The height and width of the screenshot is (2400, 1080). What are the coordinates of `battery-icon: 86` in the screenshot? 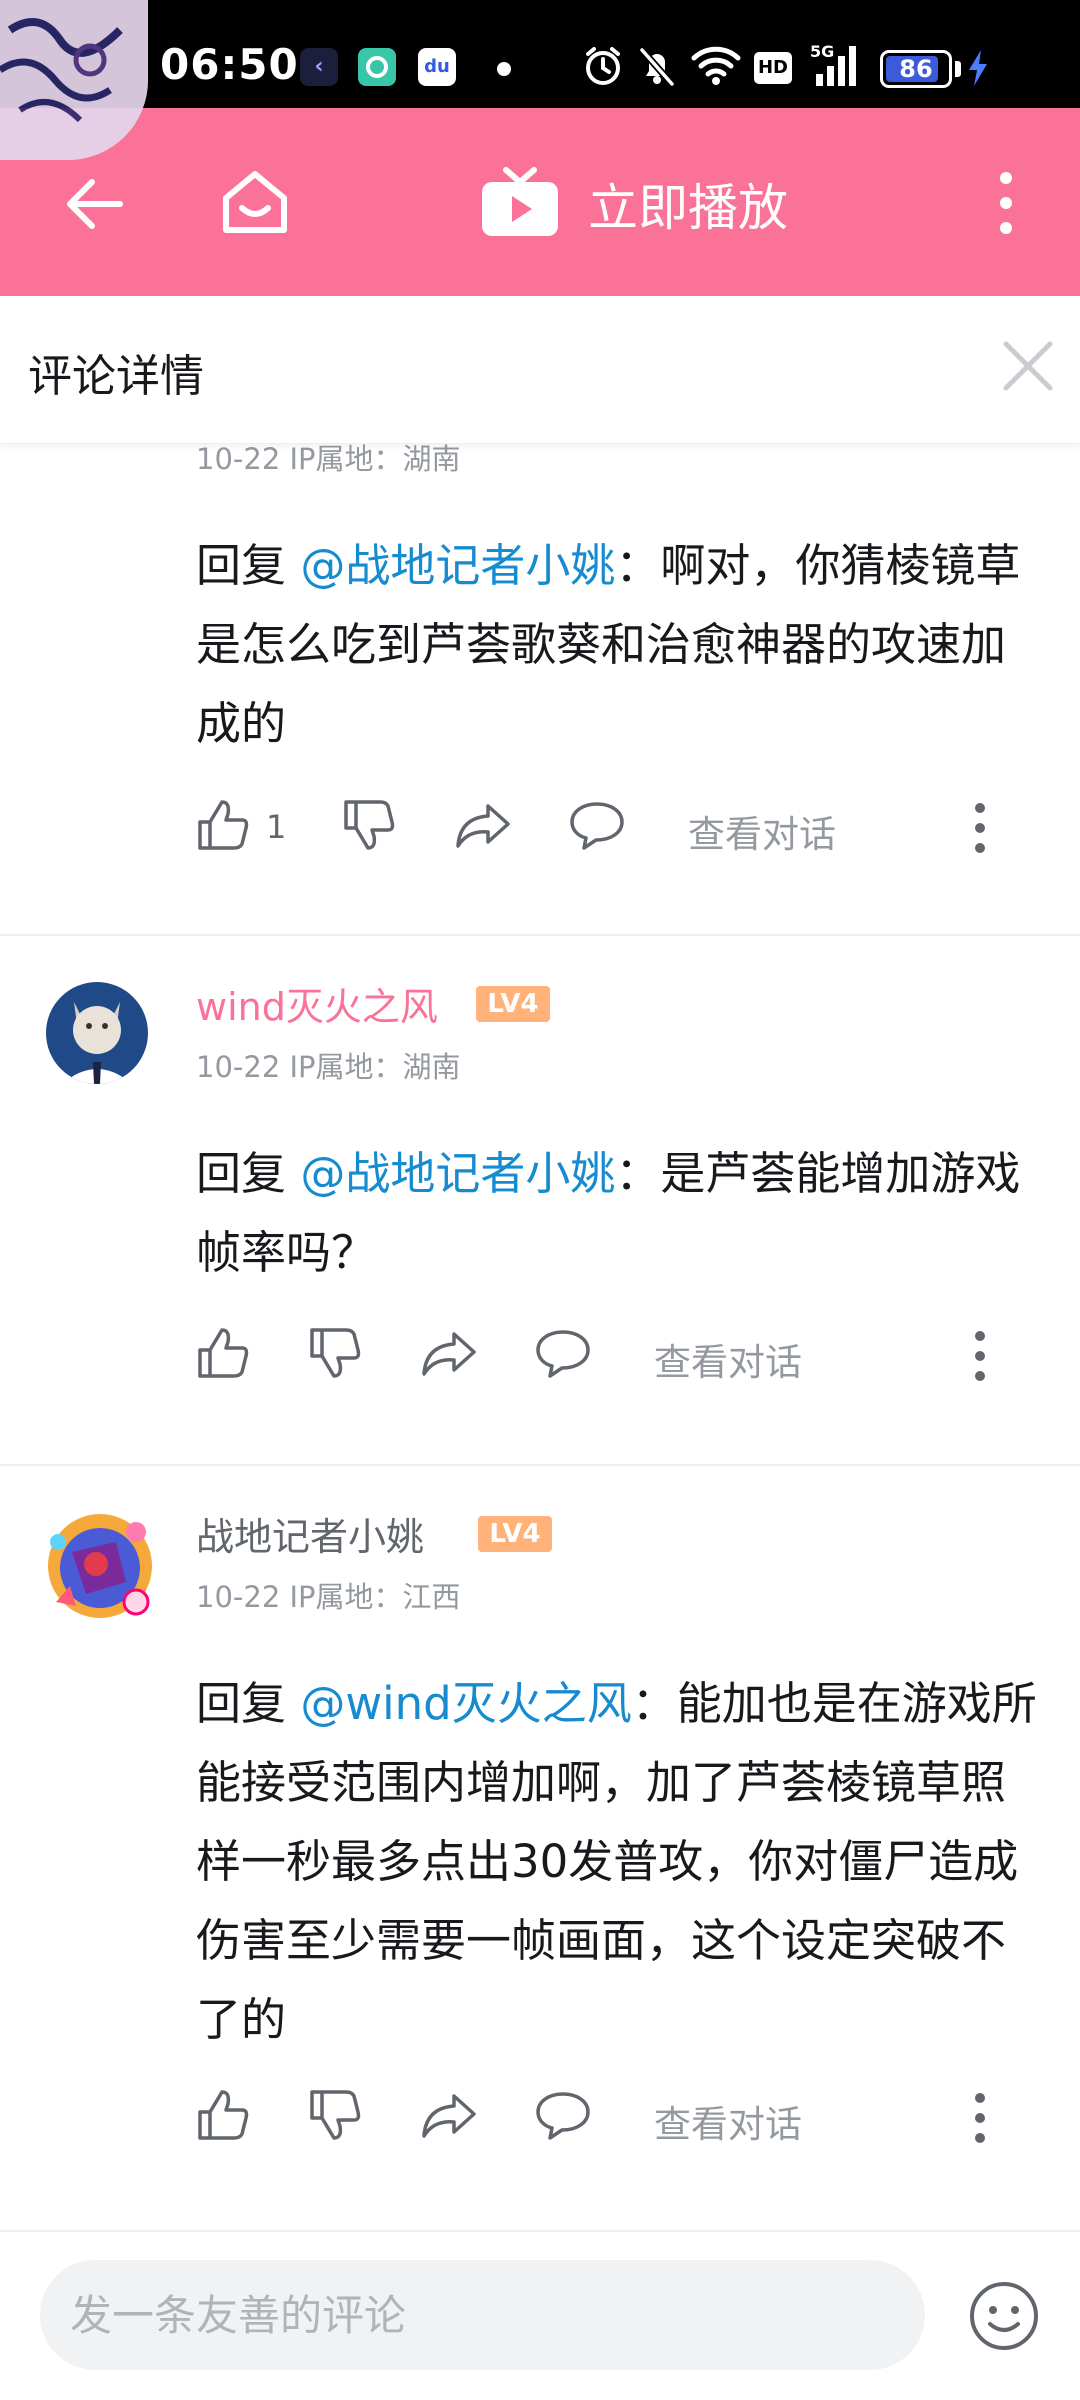 It's located at (916, 69).